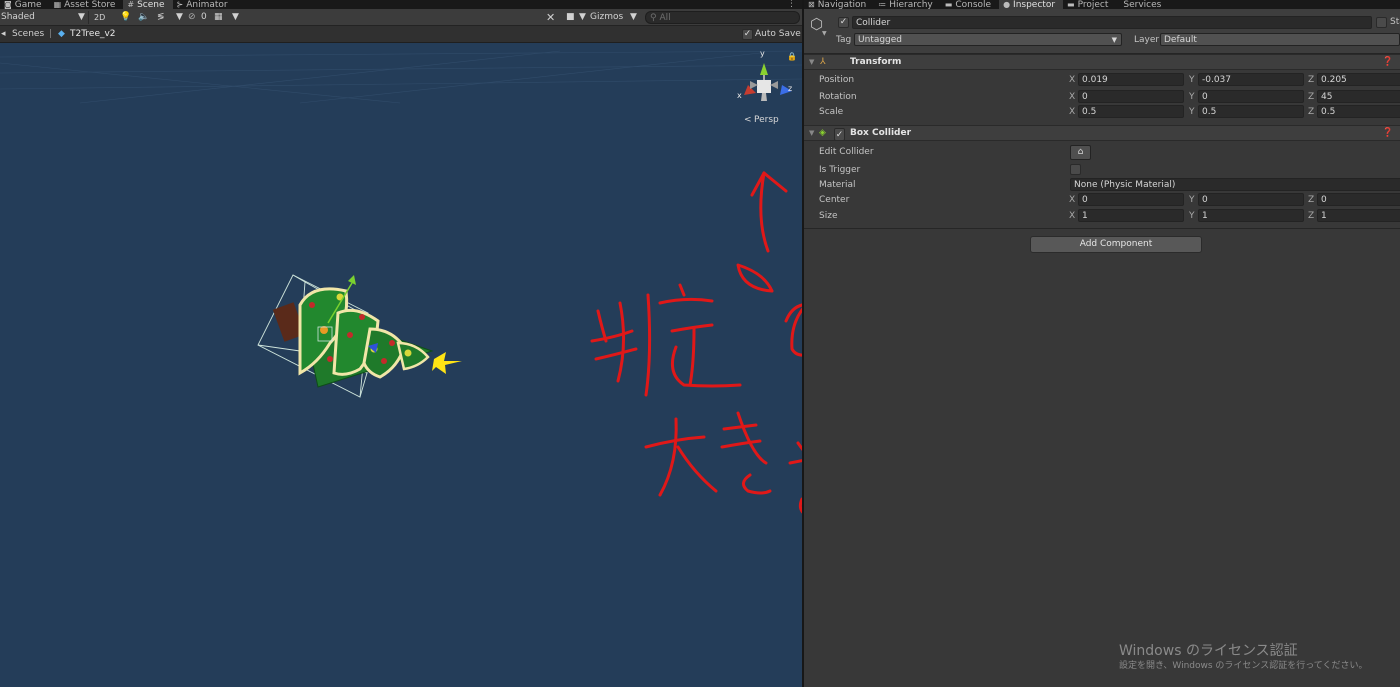 Image resolution: width=1400 pixels, height=687 pixels. Describe the element at coordinates (973, 4) in the screenshot. I see `tab-label: Console` at that location.